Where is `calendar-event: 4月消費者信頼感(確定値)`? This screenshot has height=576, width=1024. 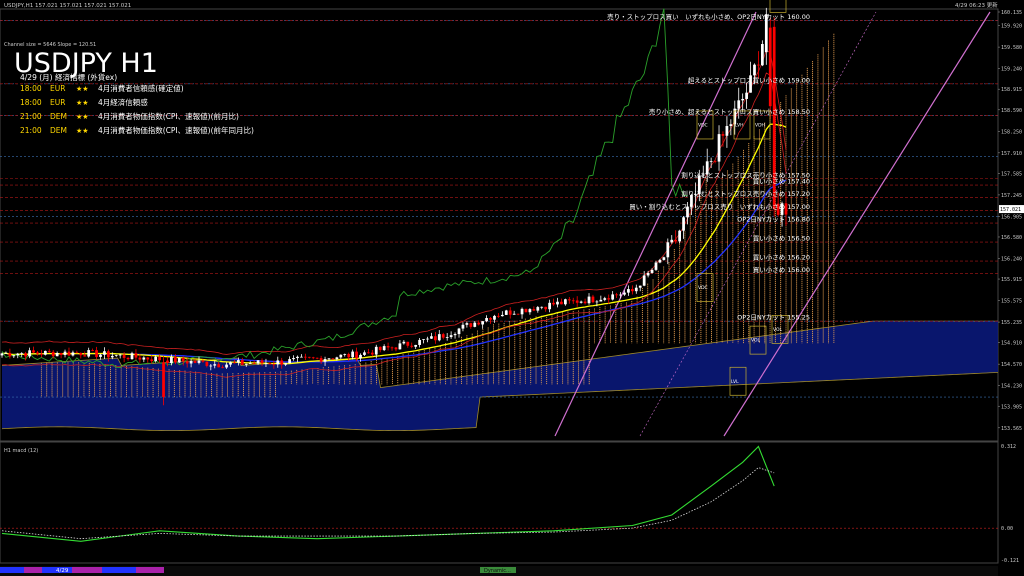 calendar-event: 4月消費者信頼感(確定値) is located at coordinates (141, 88).